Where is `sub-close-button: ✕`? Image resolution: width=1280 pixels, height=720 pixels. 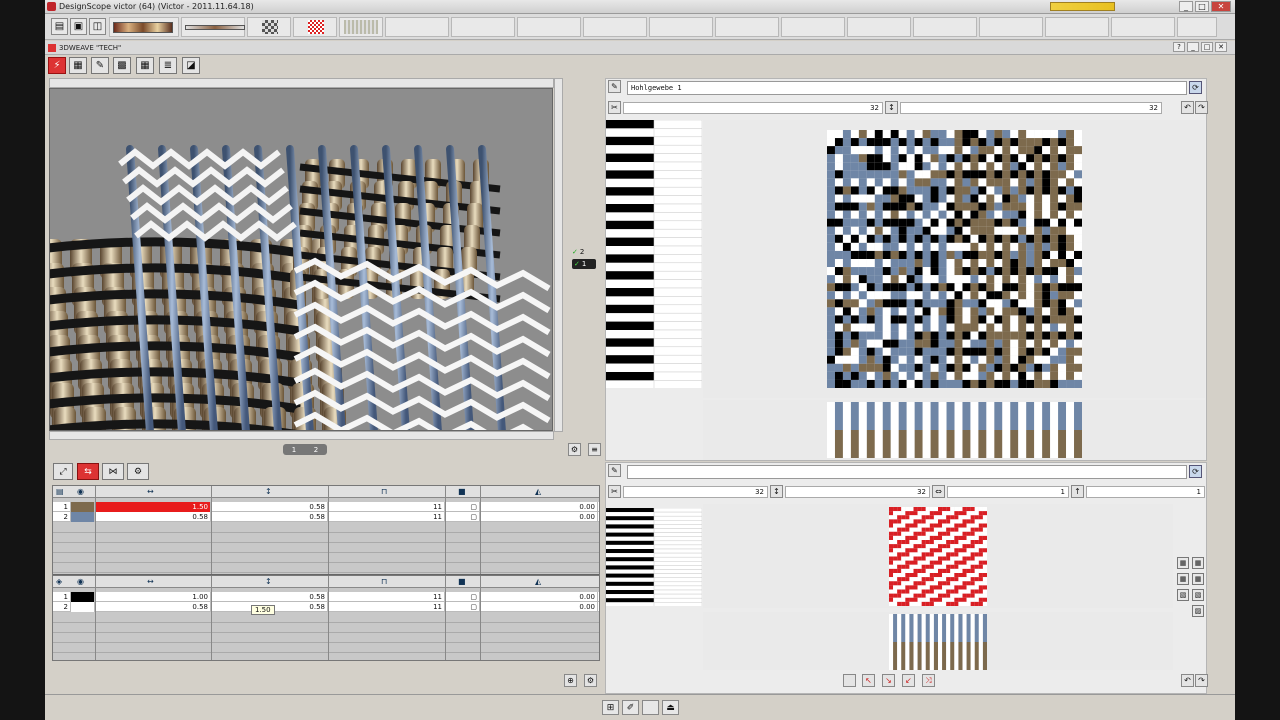 sub-close-button: ✕ is located at coordinates (1221, 47).